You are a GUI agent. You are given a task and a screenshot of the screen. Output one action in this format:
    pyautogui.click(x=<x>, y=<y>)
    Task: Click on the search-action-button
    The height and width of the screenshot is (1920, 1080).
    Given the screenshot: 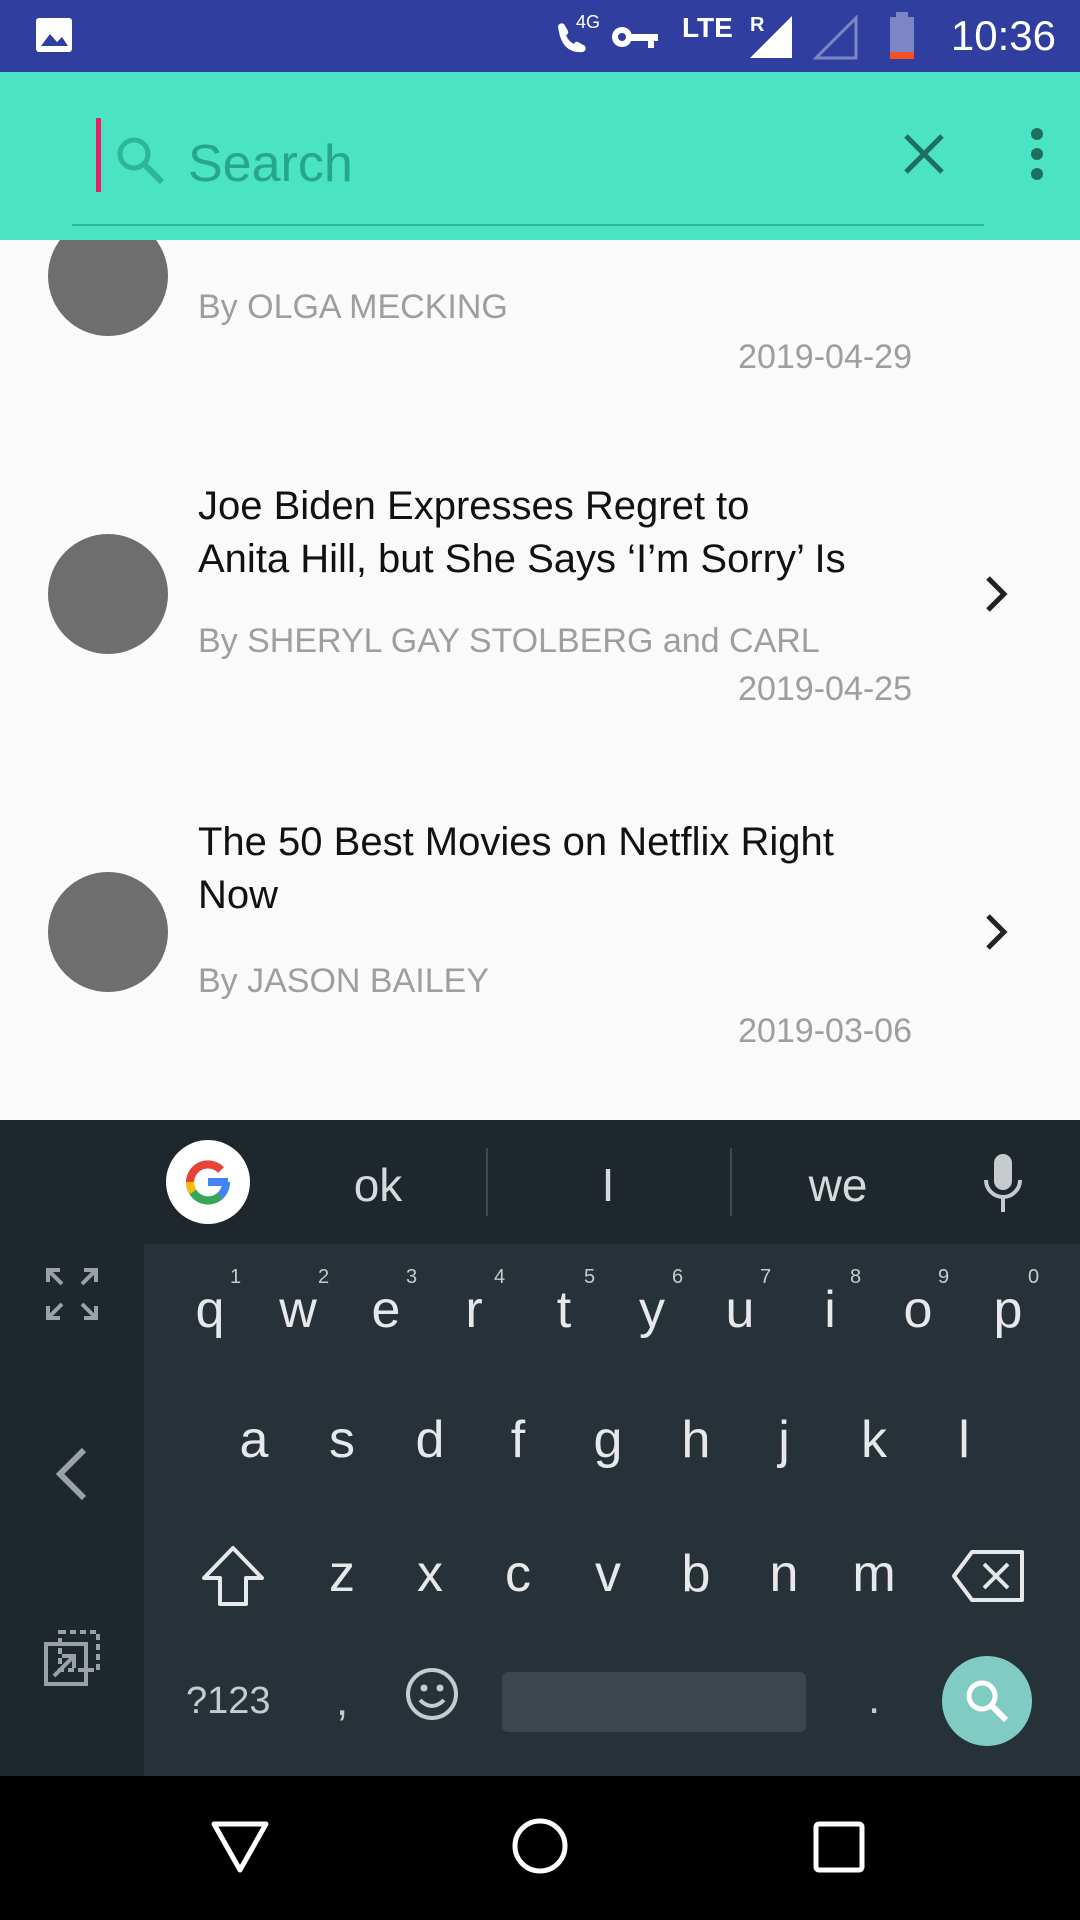 What is the action you would take?
    pyautogui.click(x=987, y=1701)
    